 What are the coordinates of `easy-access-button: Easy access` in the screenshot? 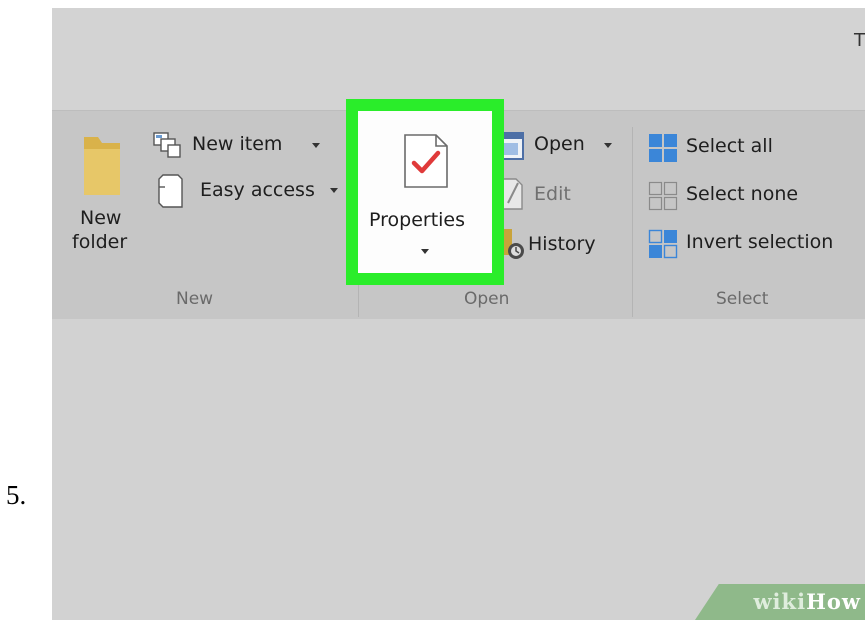 It's located at (252, 193).